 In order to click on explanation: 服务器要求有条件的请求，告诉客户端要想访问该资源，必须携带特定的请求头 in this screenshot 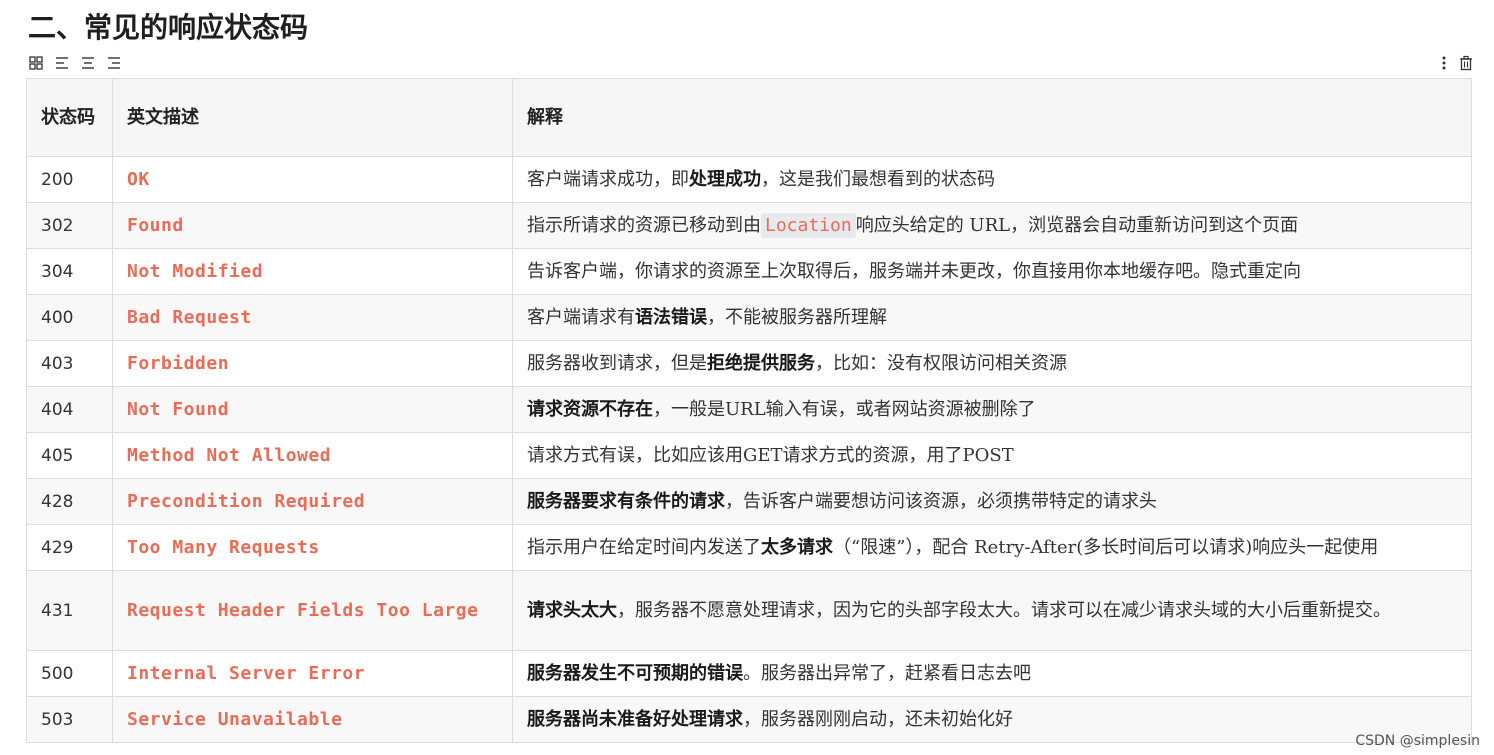, I will do `click(992, 501)`.